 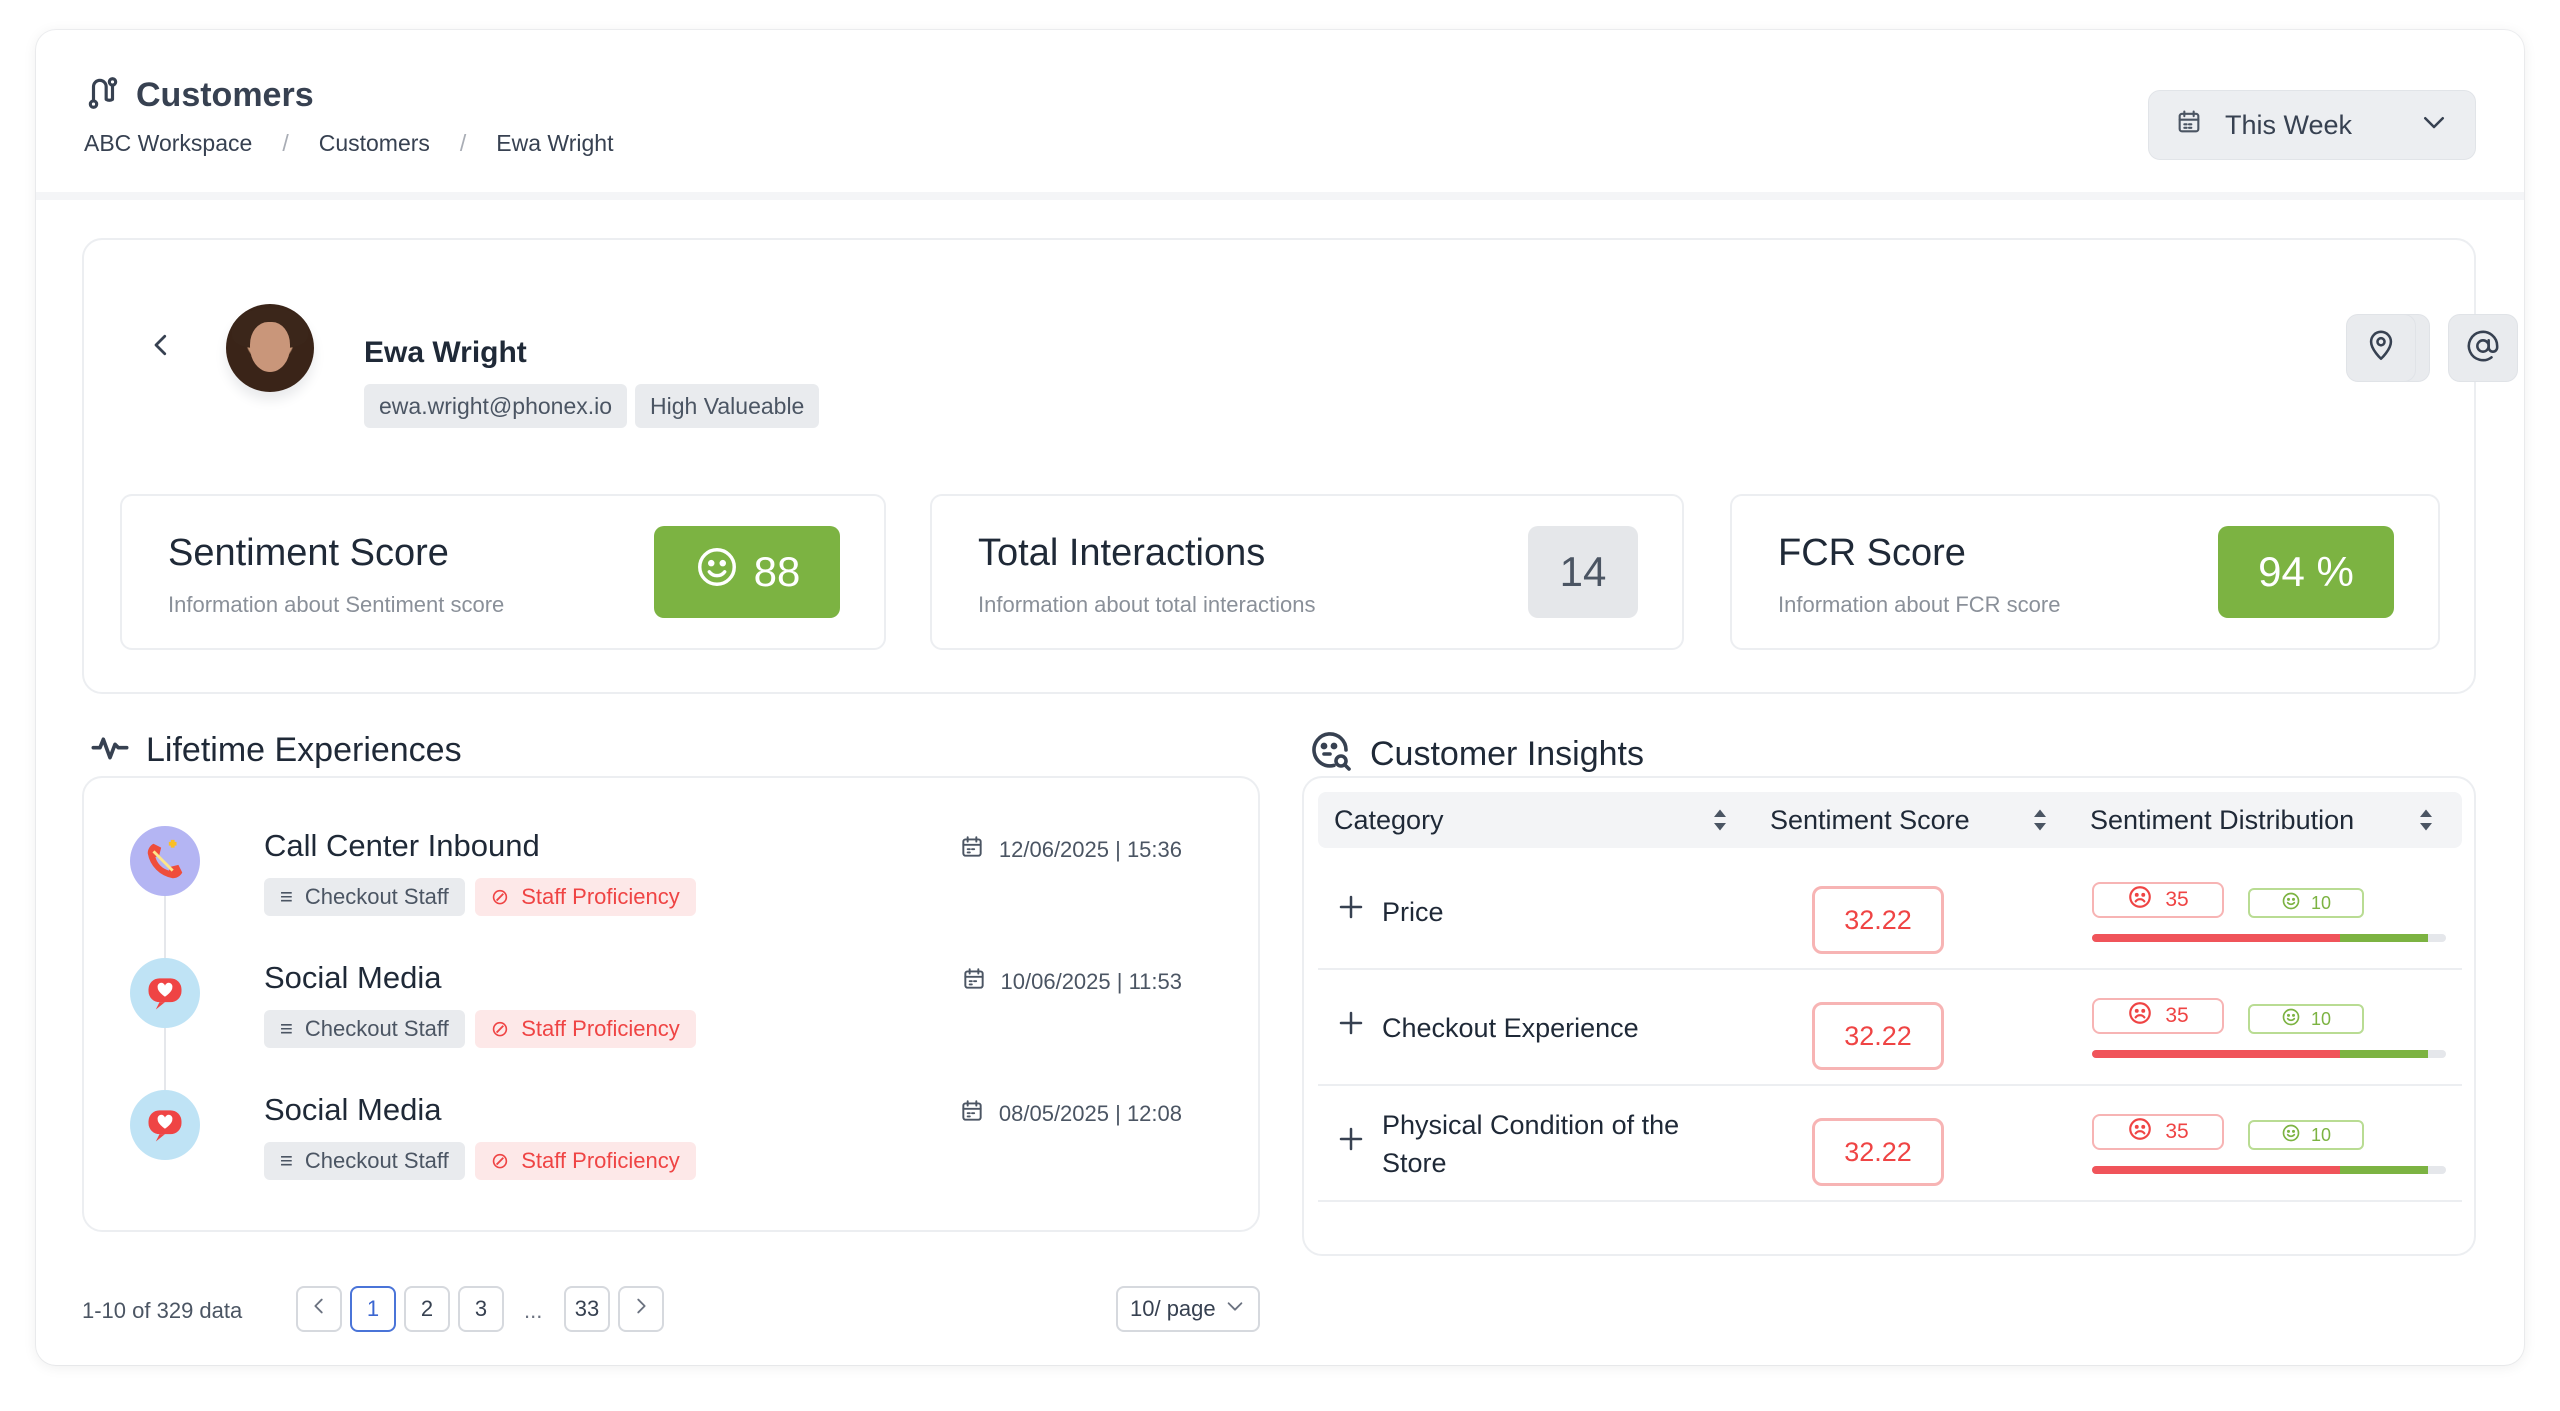 What do you see at coordinates (2306, 572) in the screenshot?
I see `fcr-score-badge: 94 %` at bounding box center [2306, 572].